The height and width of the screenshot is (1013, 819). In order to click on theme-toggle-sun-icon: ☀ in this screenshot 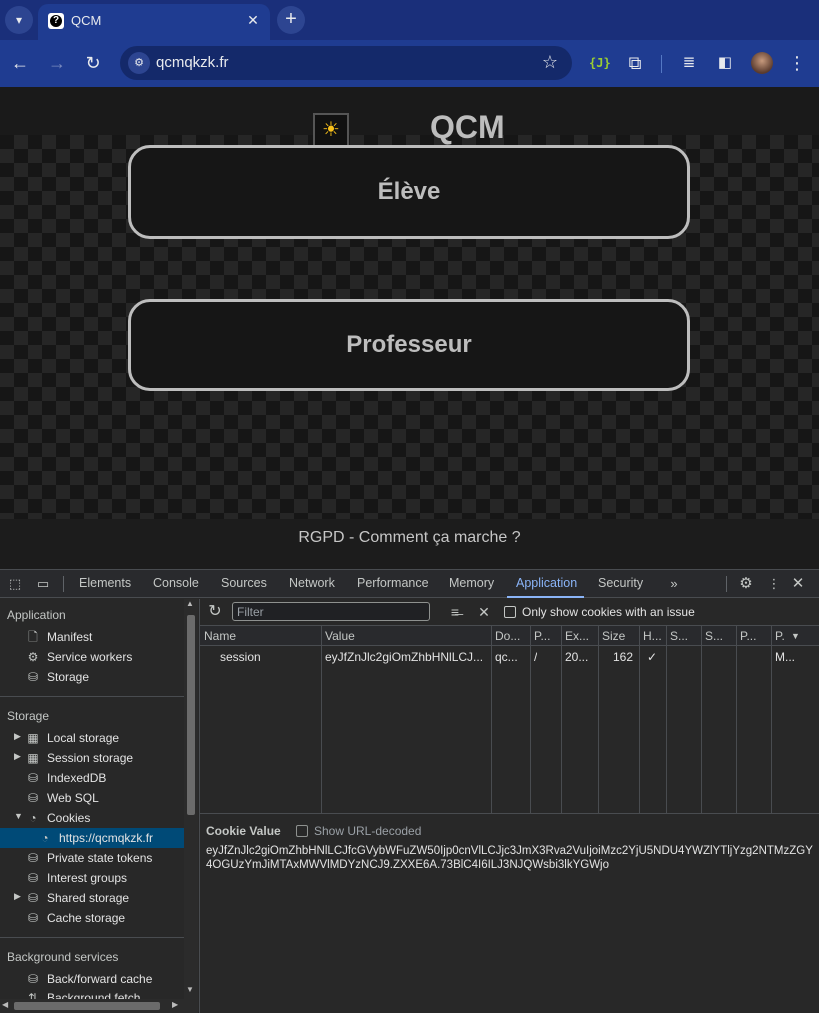, I will do `click(331, 130)`.